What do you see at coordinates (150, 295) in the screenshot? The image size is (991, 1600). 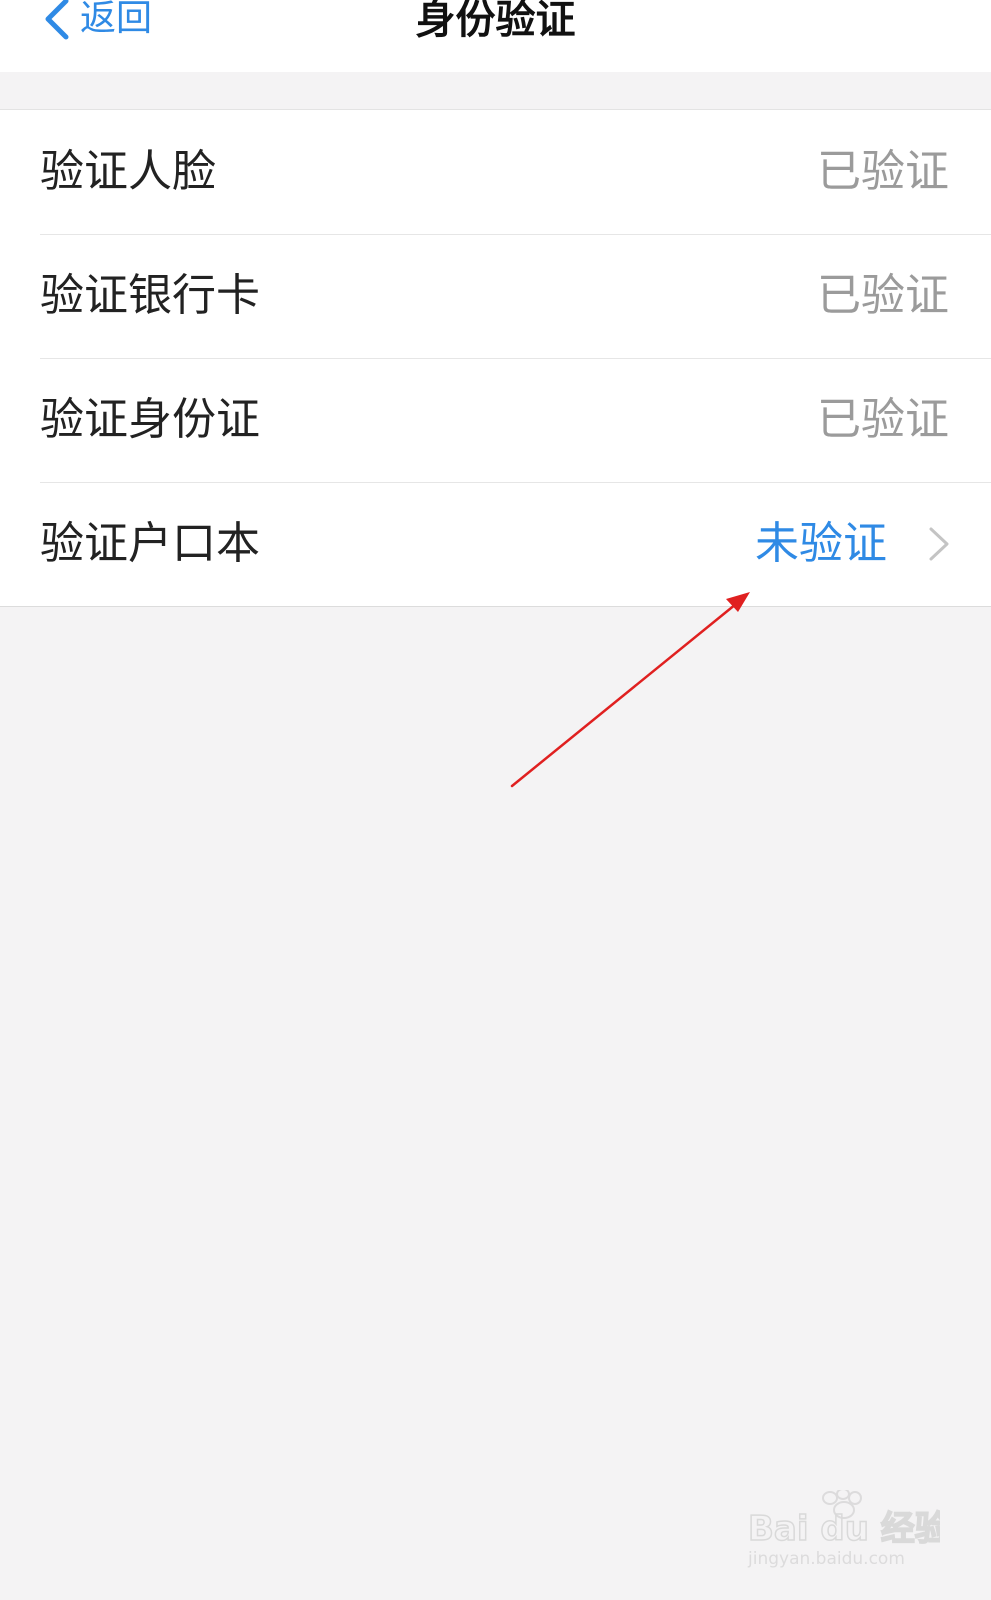 I see `row-label: 验证银行卡` at bounding box center [150, 295].